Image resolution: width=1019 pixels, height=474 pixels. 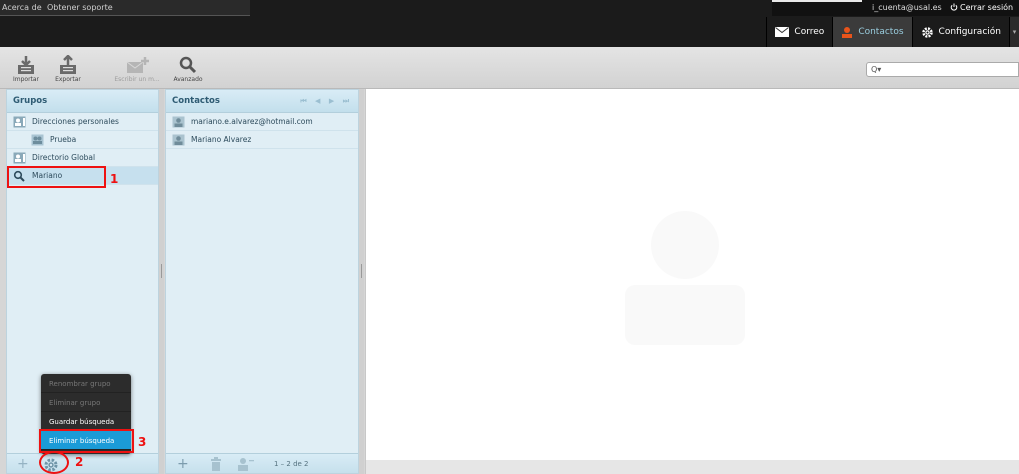 I want to click on group-item-personal: Direcciones personales, so click(x=82, y=122).